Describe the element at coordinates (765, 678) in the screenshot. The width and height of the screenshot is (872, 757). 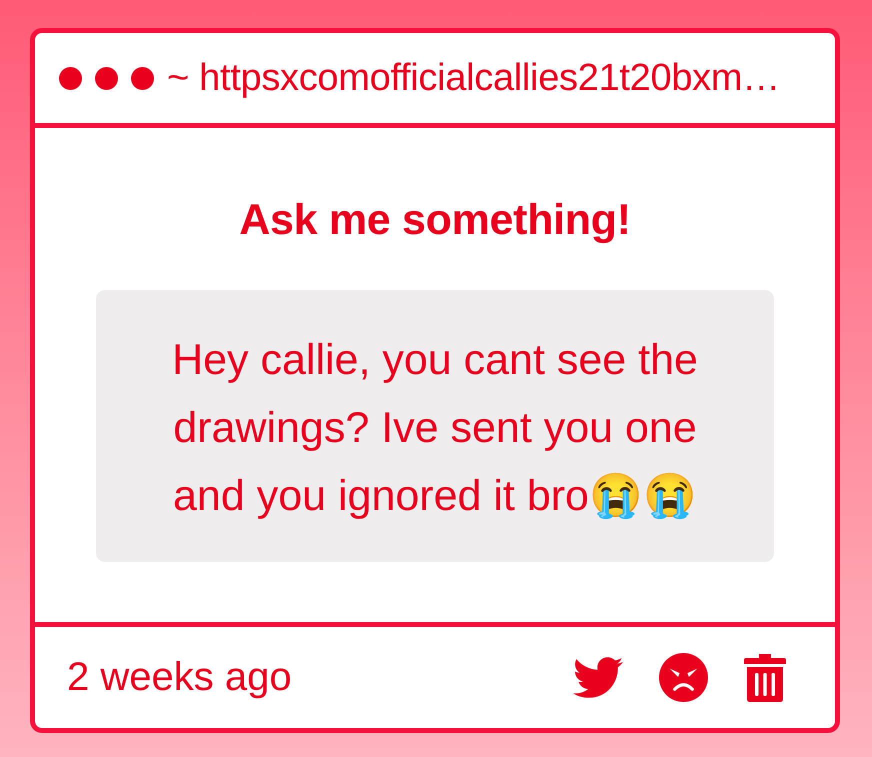
I see `trash-icon` at that location.